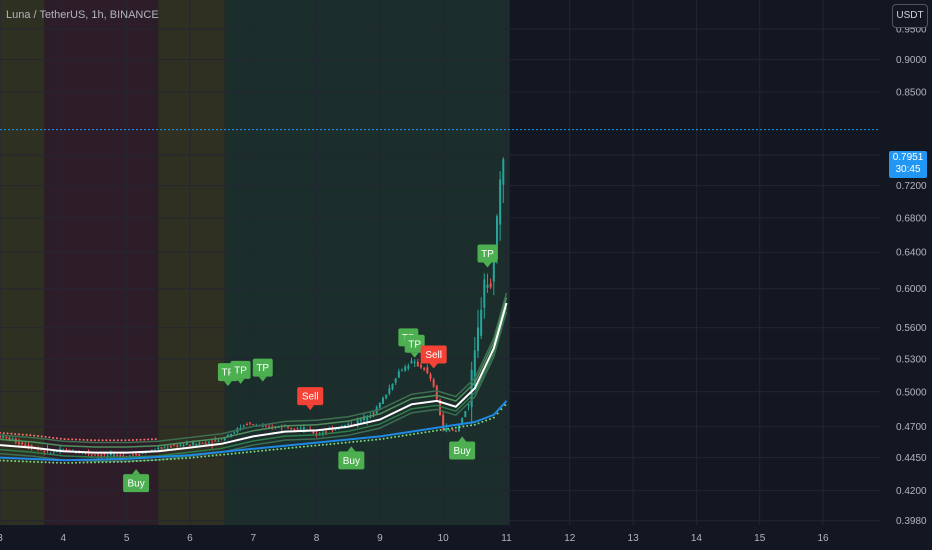 The image size is (932, 550). I want to click on time-tick-label: 14, so click(697, 538).